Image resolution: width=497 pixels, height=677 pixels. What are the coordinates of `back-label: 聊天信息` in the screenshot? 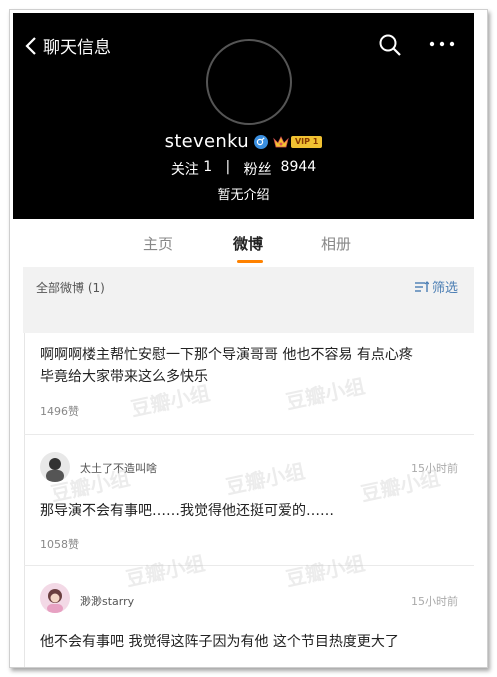 It's located at (77, 48).